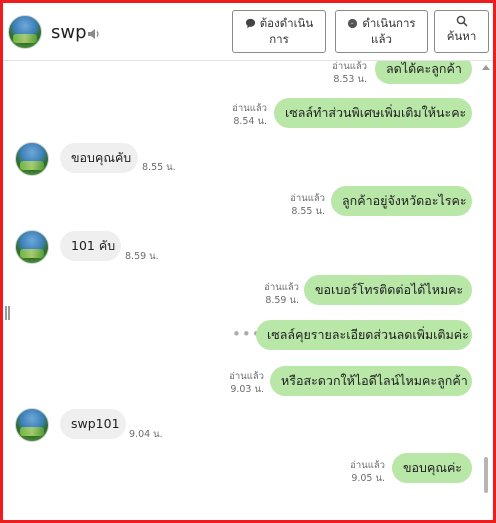  Describe the element at coordinates (90, 246) in the screenshot. I see `message-incoming: 101 คับ` at that location.